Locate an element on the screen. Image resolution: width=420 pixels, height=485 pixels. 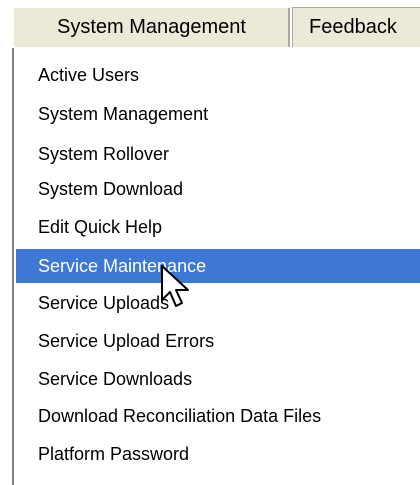
menu-item-service-maintenance: Service Maintenance is located at coordinates (218, 266).